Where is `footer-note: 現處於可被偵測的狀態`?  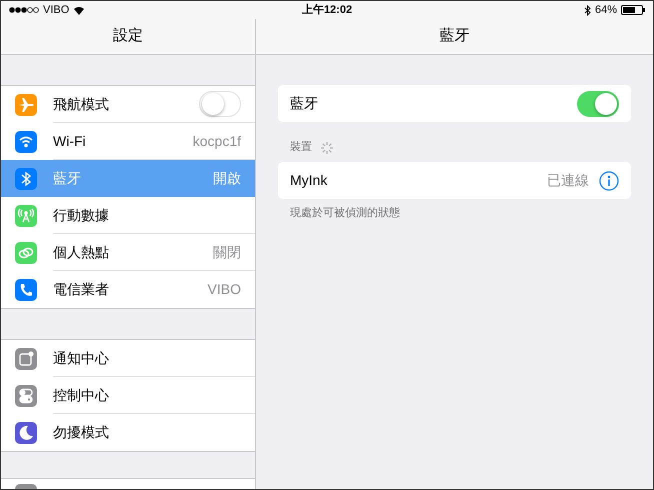 footer-note: 現處於可被偵測的狀態 is located at coordinates (345, 213).